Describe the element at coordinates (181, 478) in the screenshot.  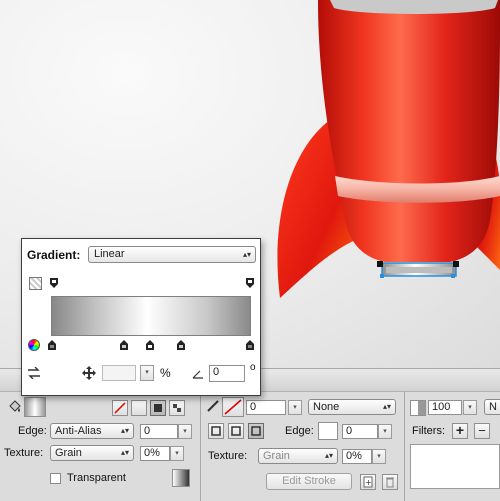
I see `gradient-dither-button` at that location.